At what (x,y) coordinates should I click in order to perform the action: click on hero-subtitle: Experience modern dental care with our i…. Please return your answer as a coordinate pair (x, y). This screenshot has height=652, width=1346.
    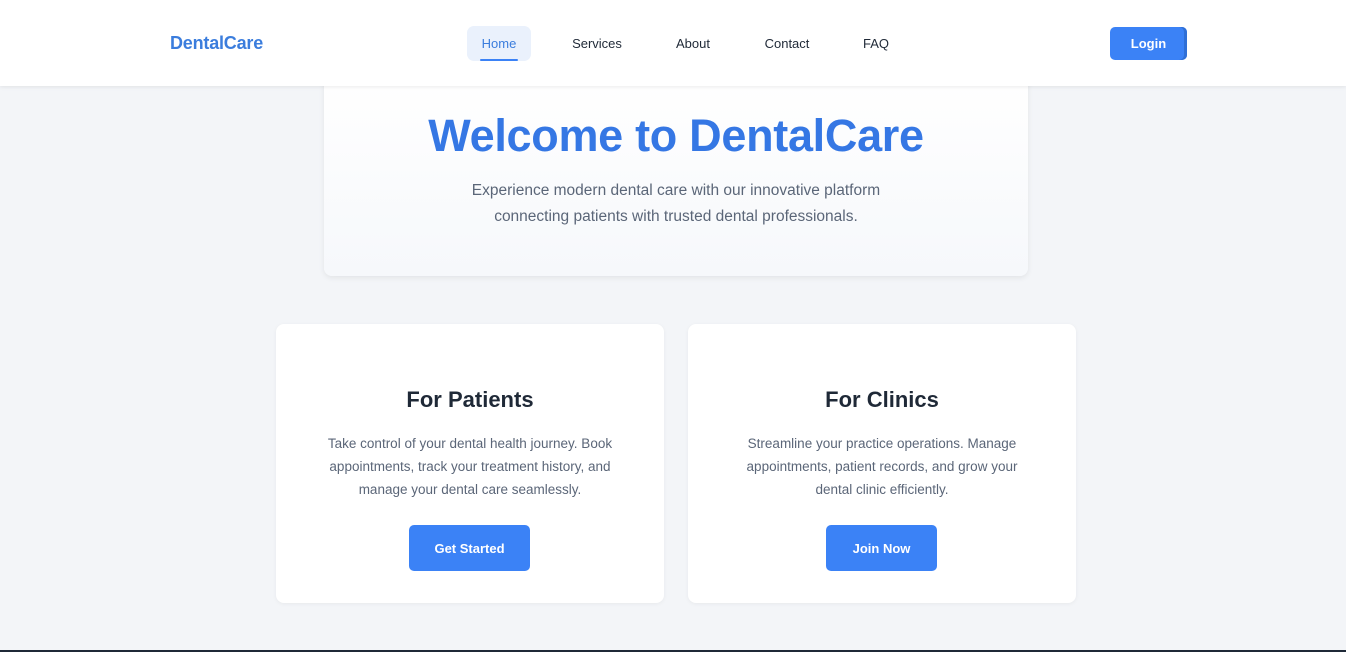
    Looking at the image, I should click on (676, 203).